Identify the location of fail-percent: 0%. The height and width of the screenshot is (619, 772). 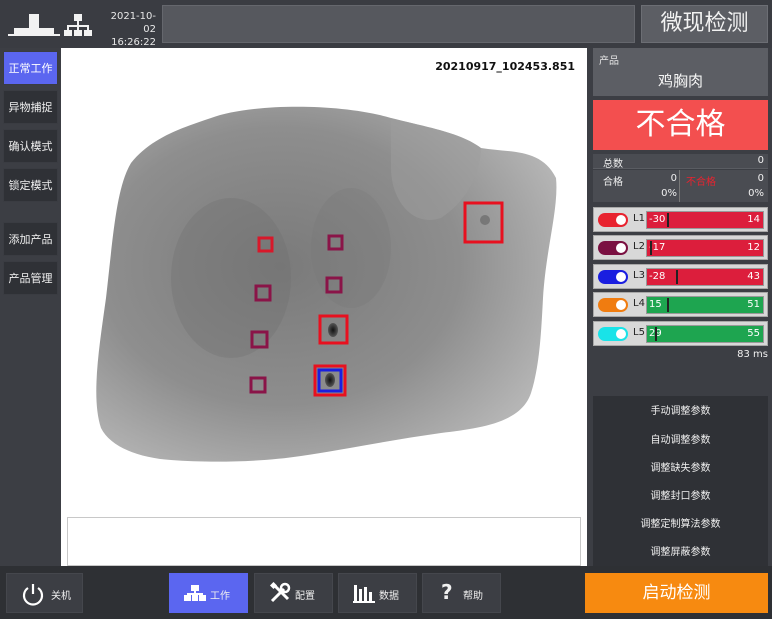
(756, 193).